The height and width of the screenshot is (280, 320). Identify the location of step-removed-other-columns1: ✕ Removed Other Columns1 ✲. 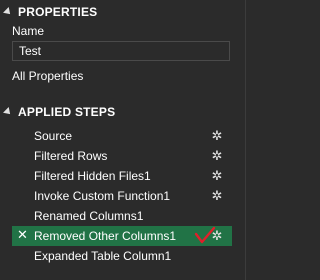
(122, 236).